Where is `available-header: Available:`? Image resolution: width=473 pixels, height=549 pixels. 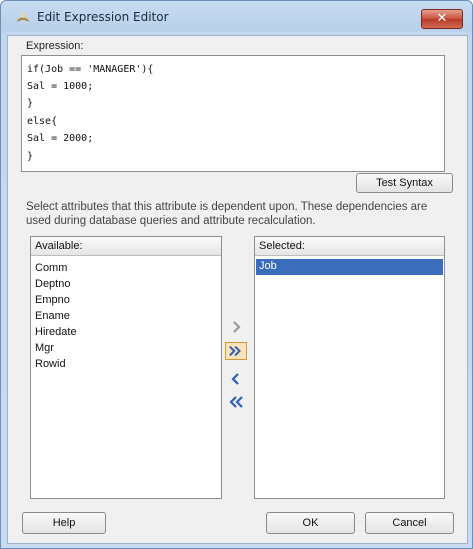
available-header: Available: is located at coordinates (126, 246).